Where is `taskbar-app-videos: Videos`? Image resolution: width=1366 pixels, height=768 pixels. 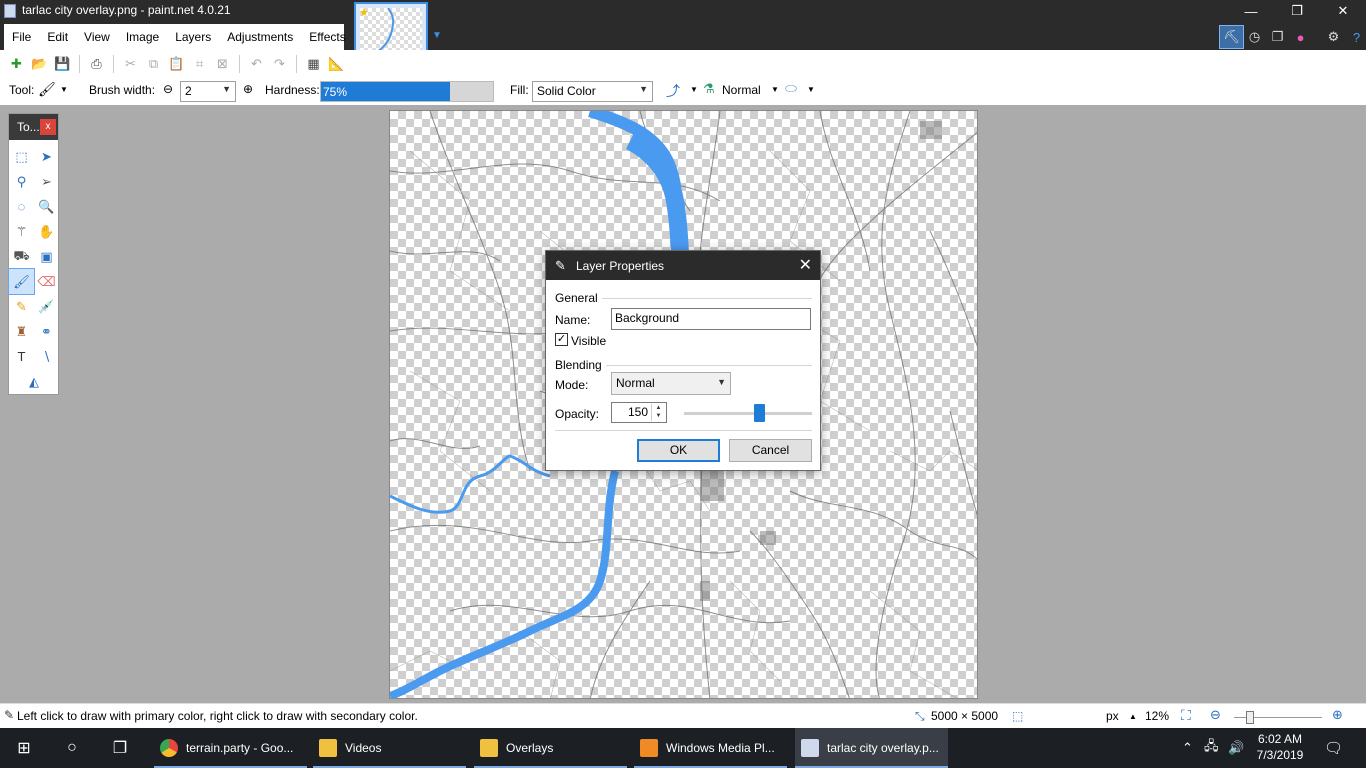 taskbar-app-videos: Videos is located at coordinates (389, 748).